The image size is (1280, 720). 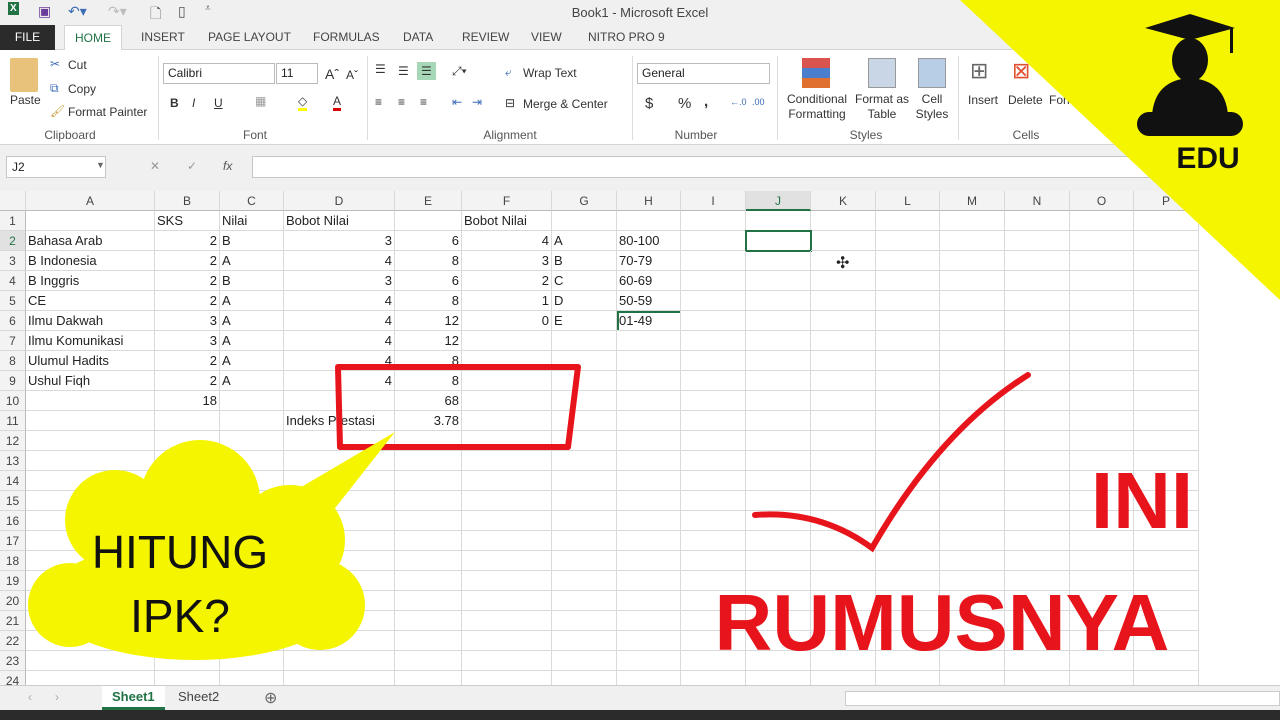 I want to click on bubble-text-line1: HITUNG, so click(x=180, y=552).